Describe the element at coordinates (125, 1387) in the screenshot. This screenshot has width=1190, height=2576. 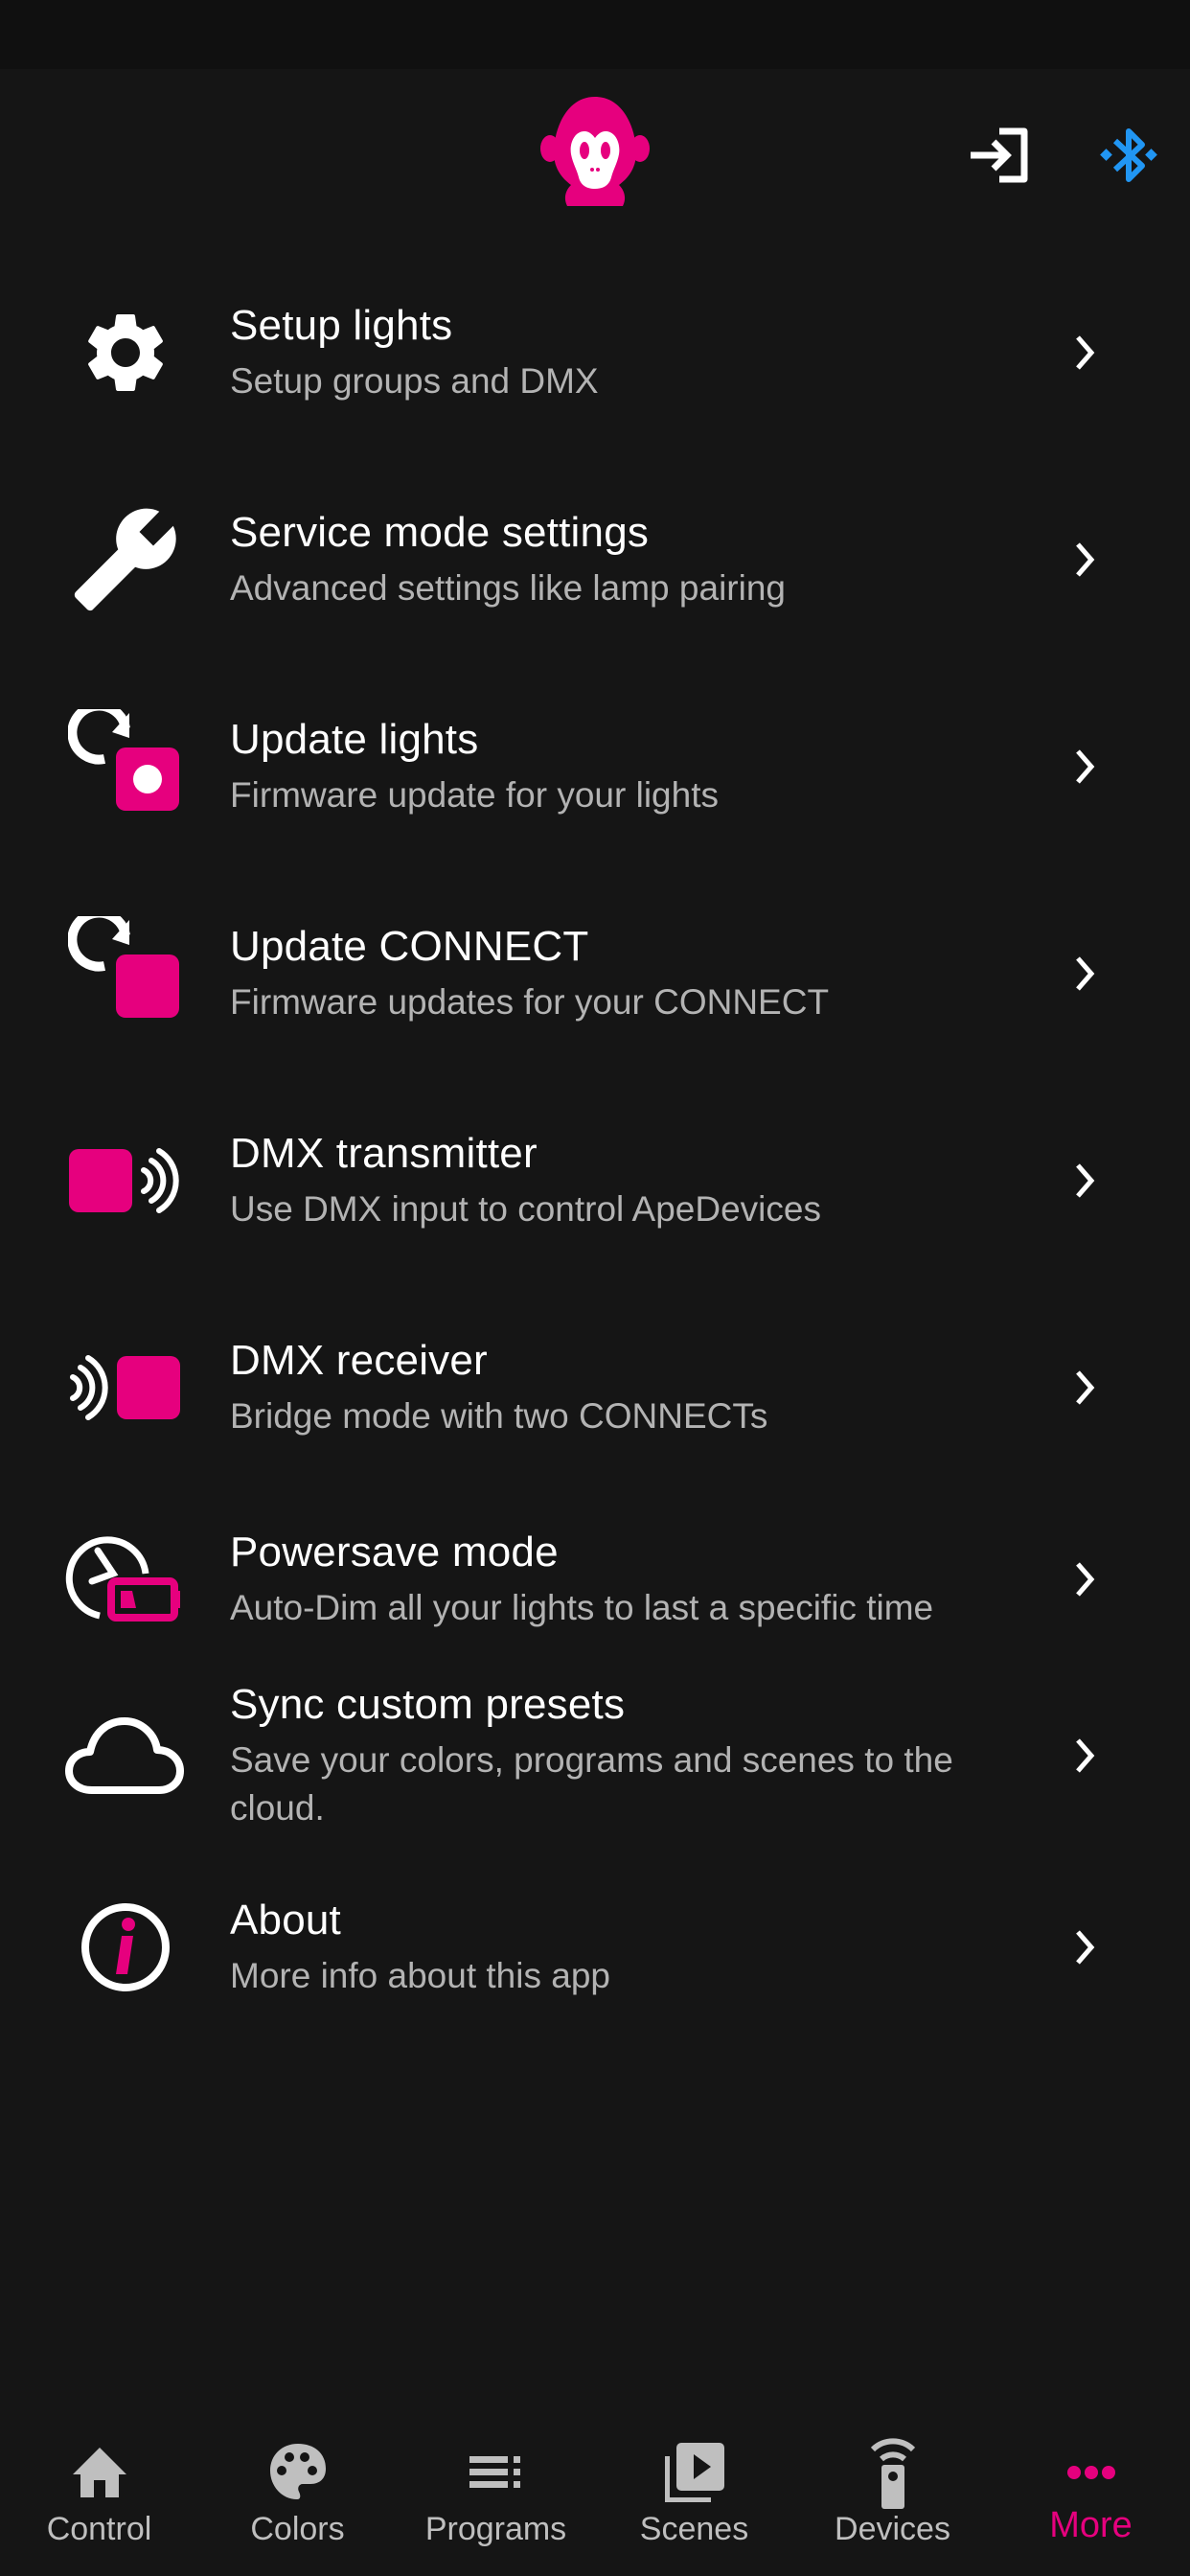
I see `dmx-receiver-icon` at that location.